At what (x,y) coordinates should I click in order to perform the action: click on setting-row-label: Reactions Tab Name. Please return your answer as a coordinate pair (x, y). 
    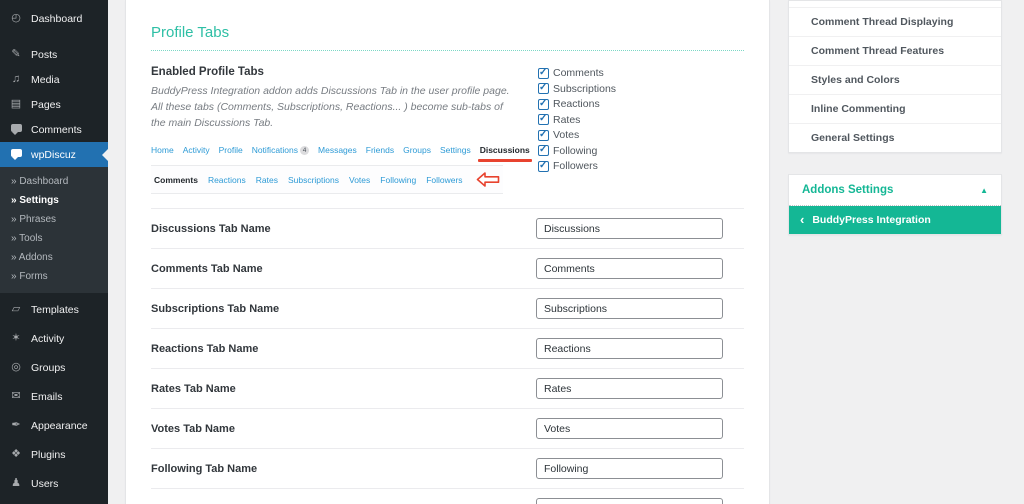
    Looking at the image, I should click on (205, 348).